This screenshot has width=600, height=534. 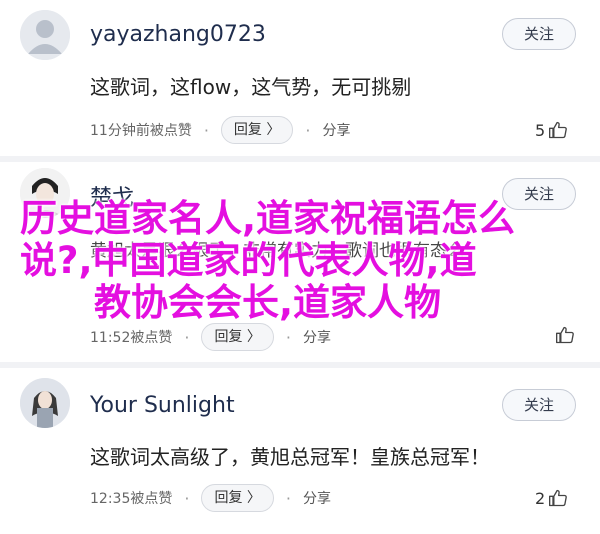 I want to click on like-timestamp: 12:35被点赞, so click(x=131, y=499).